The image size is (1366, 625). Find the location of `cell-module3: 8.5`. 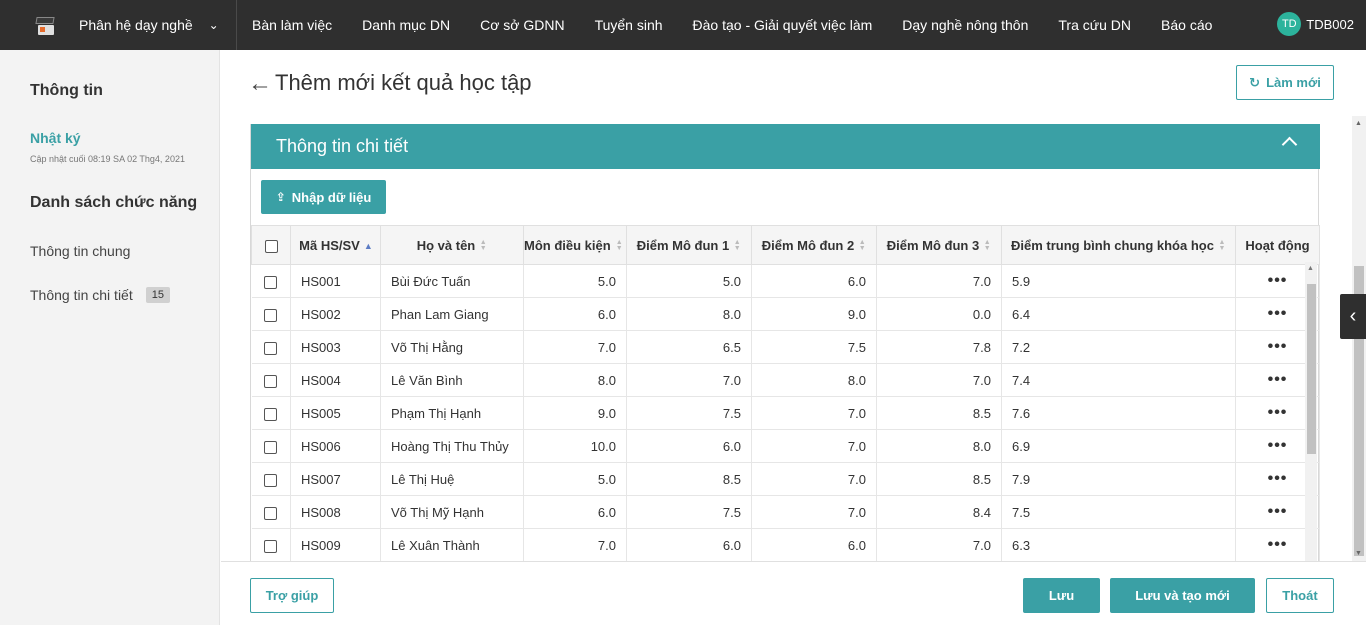

cell-module3: 8.5 is located at coordinates (939, 479).